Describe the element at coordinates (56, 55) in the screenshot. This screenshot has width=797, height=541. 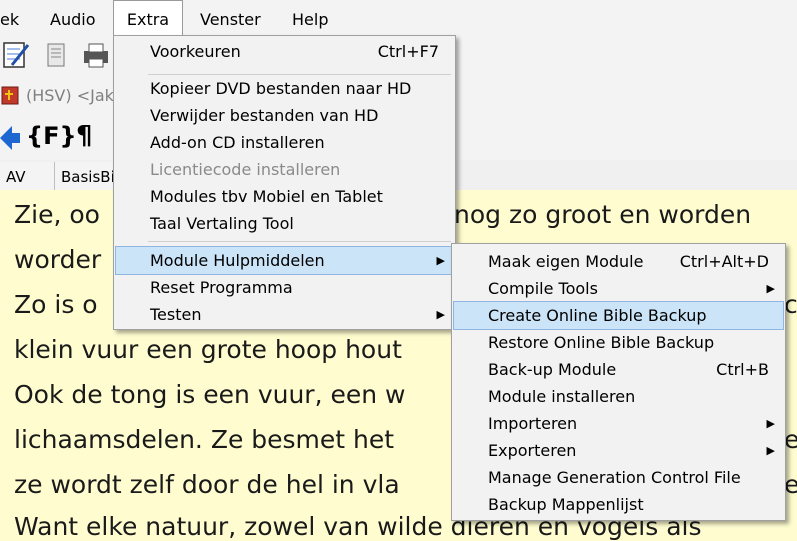
I see `scroll-icon` at that location.